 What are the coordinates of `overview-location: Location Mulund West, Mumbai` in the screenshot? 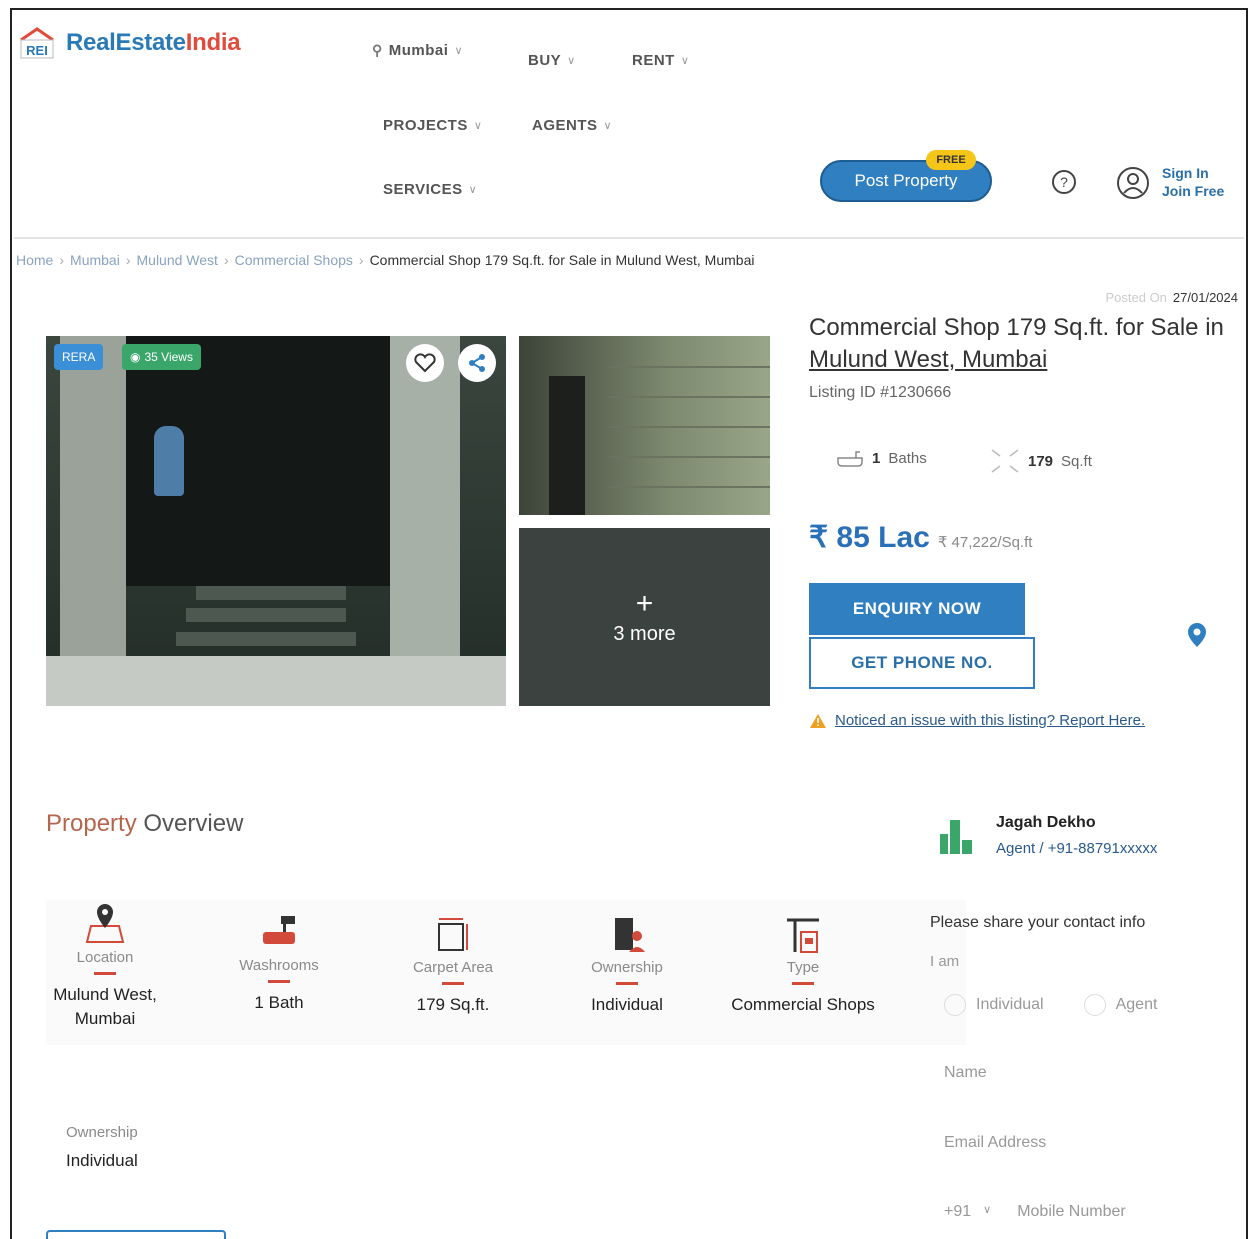 It's located at (105, 965).